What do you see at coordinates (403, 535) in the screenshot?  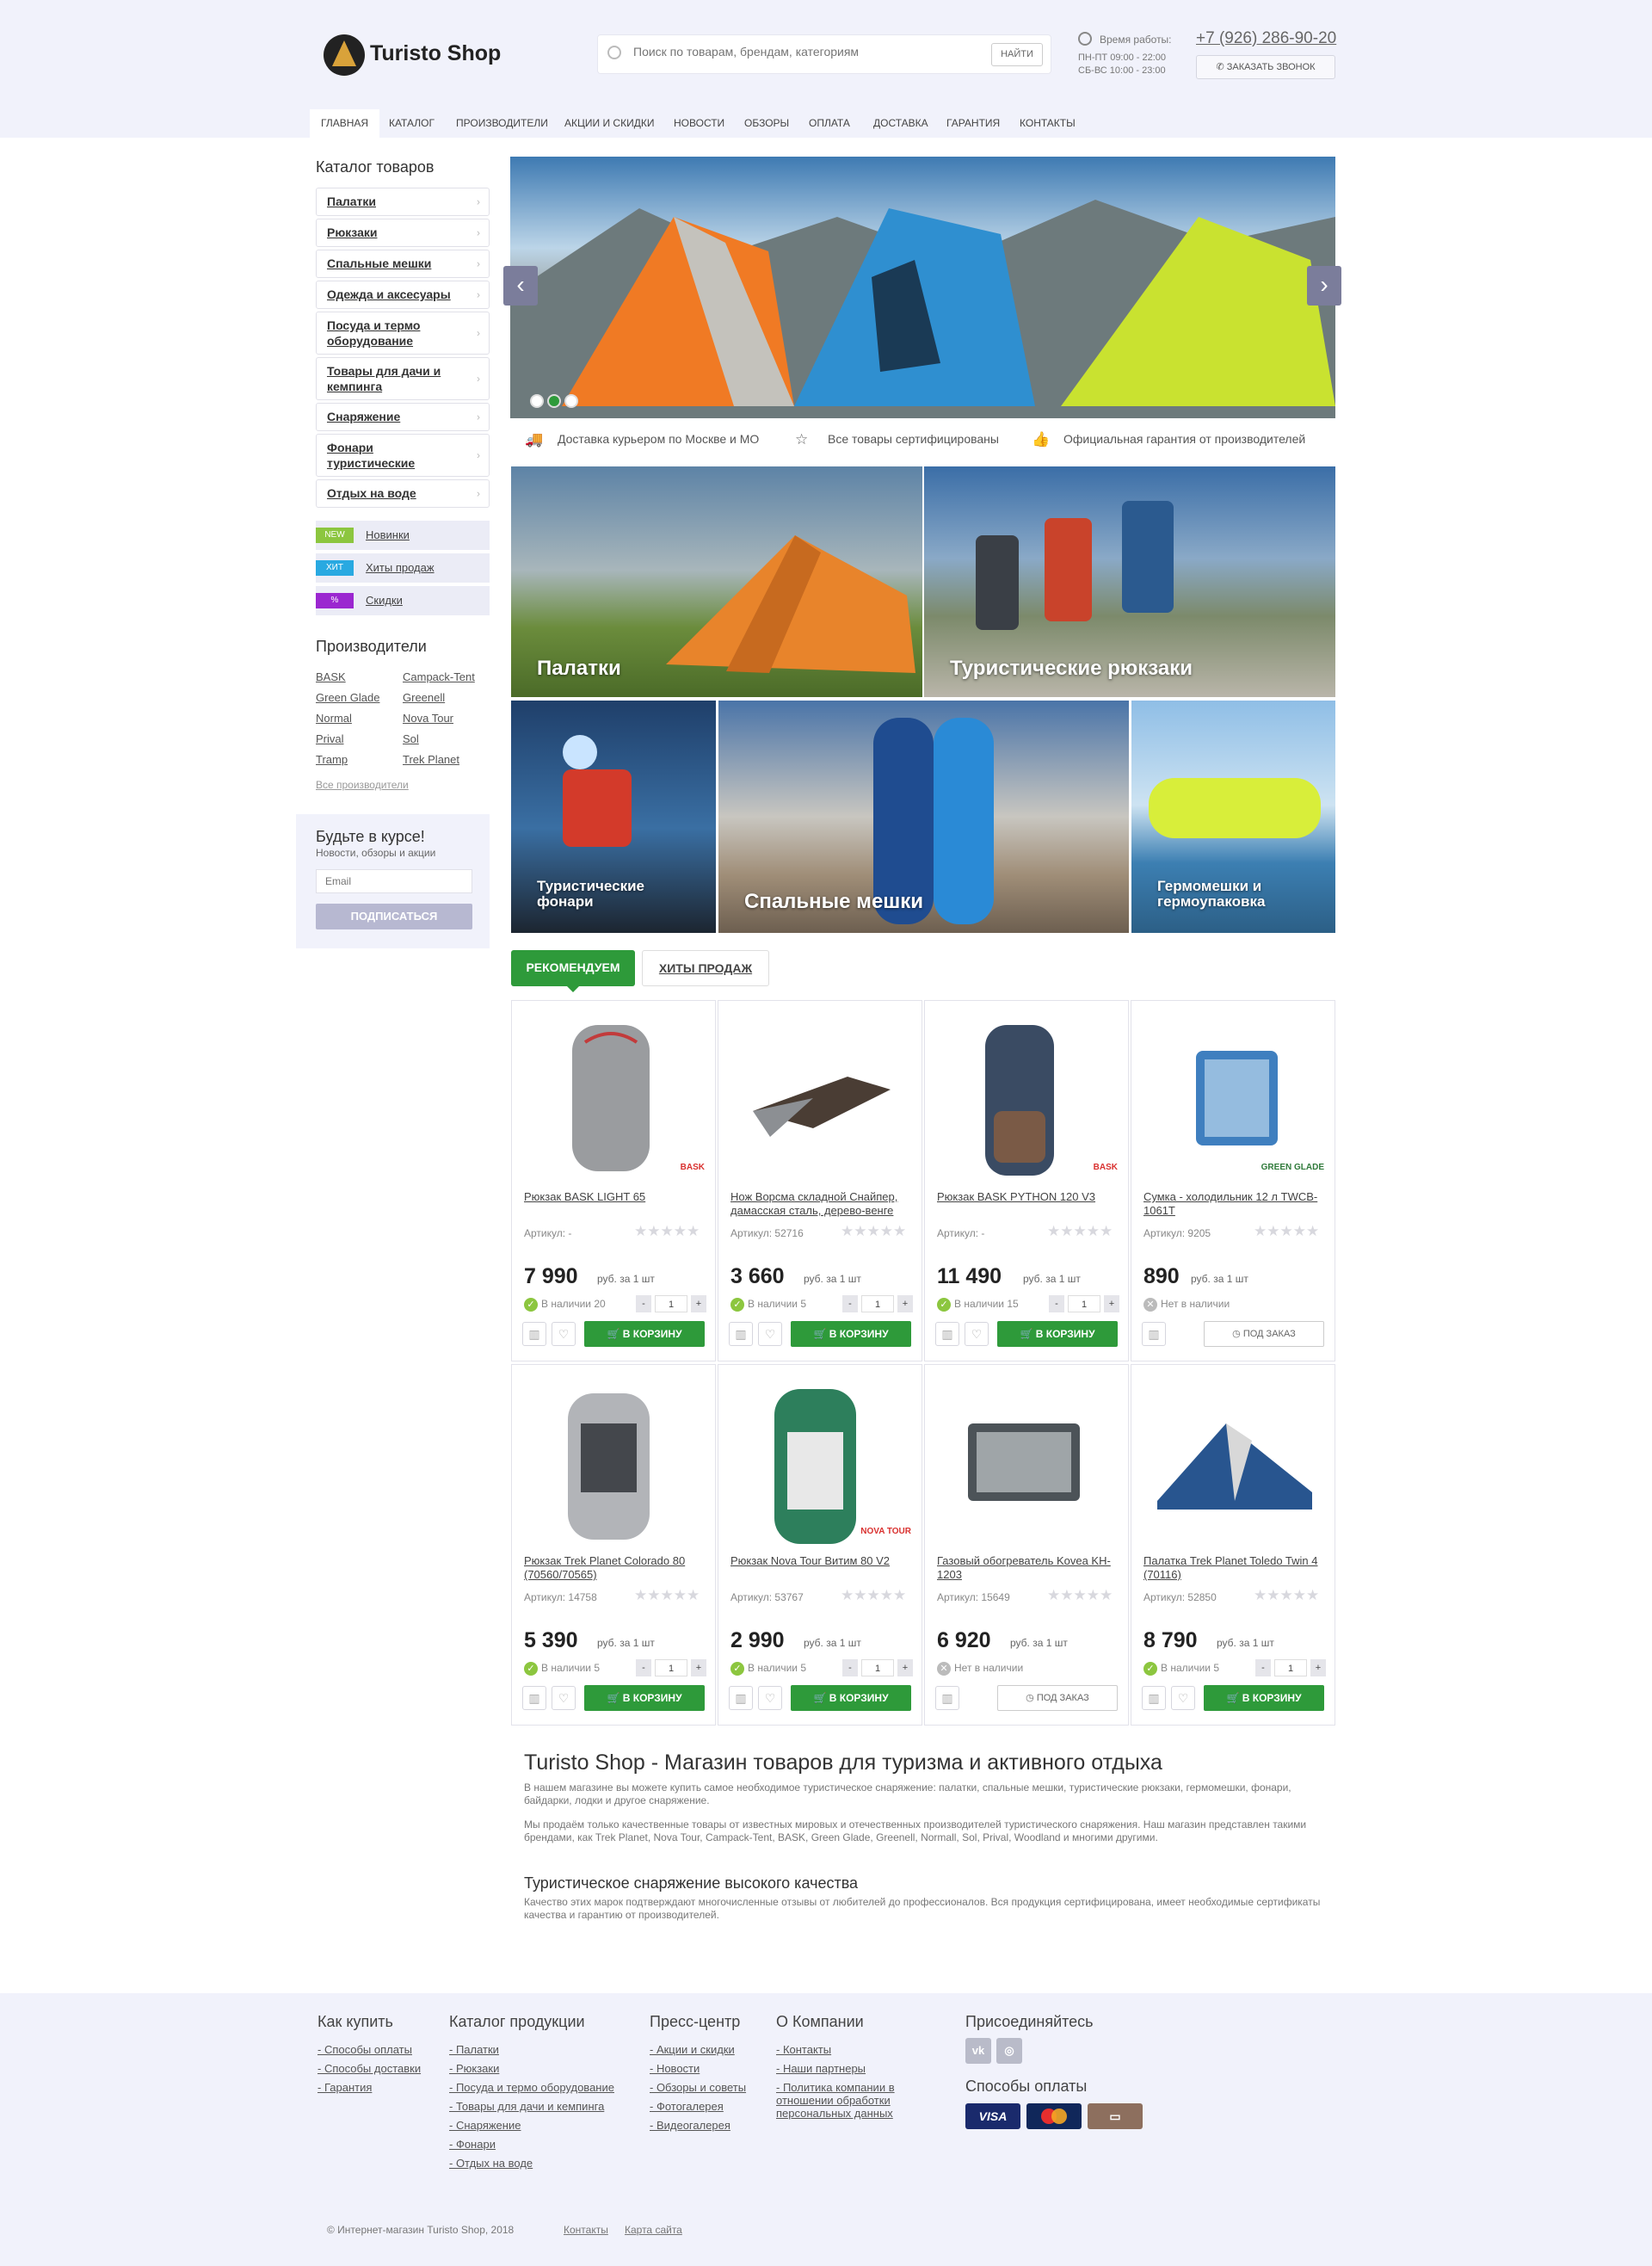 I see `sidebar-item-new: NEW Новинки` at bounding box center [403, 535].